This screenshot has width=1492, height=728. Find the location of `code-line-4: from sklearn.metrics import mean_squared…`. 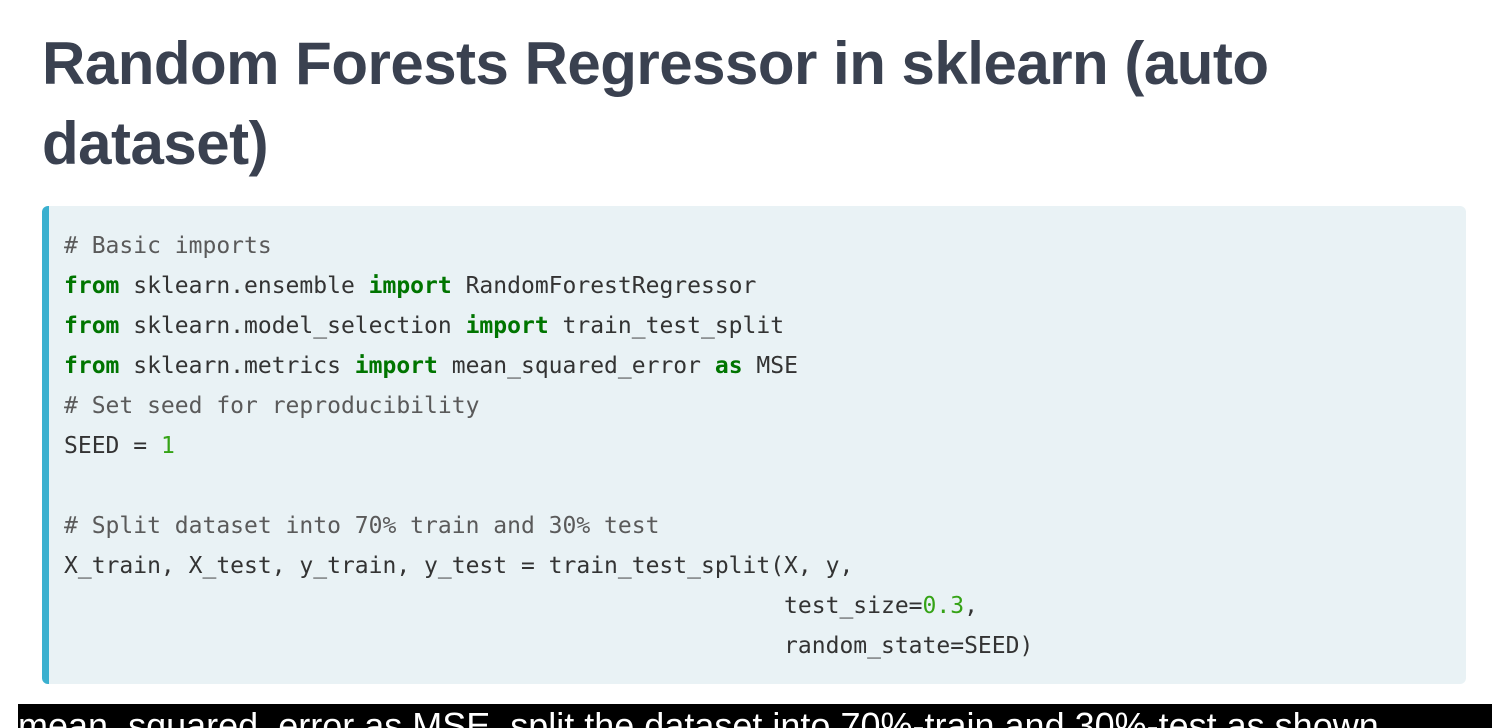

code-line-4: from sklearn.metrics import mean_squared… is located at coordinates (765, 366).